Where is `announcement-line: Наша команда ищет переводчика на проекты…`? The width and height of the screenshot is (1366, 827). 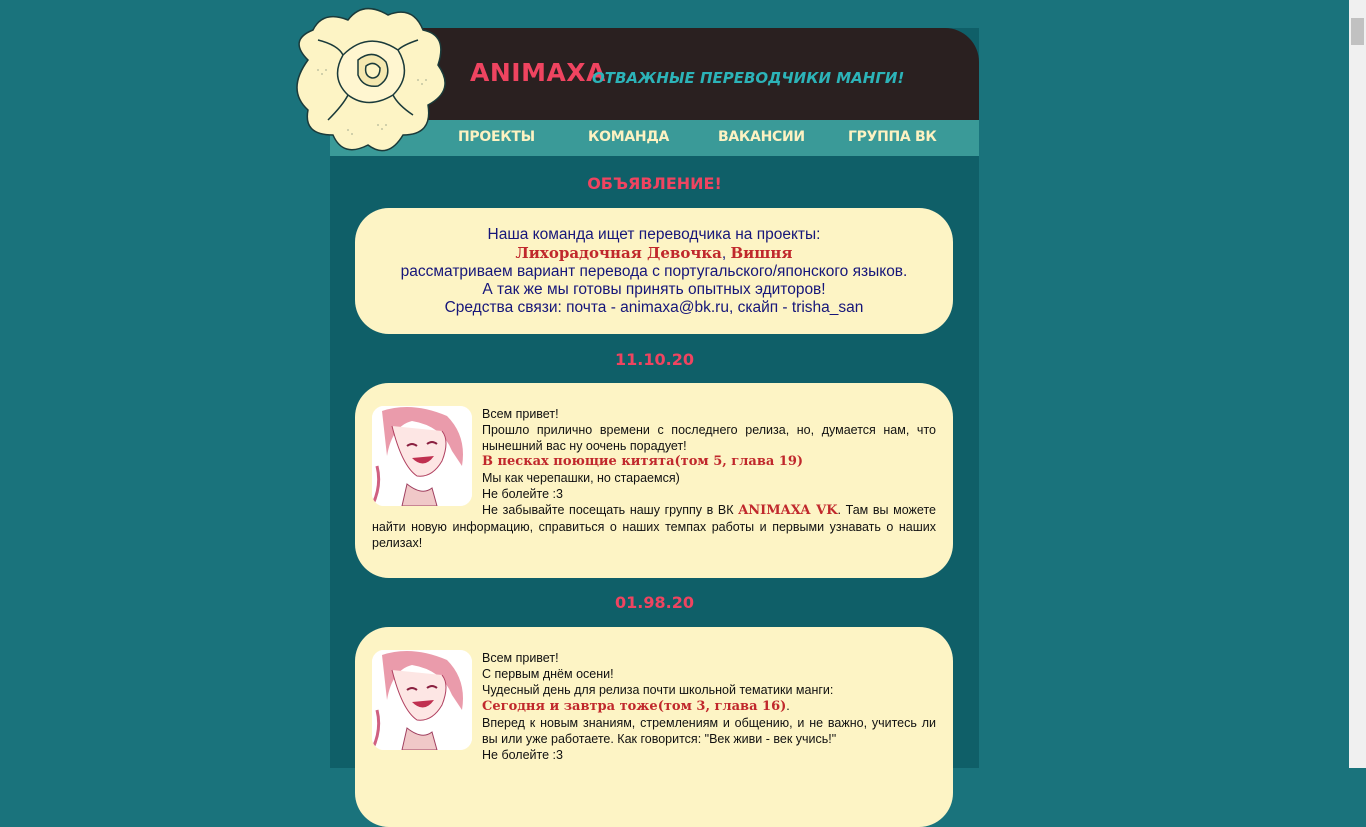
announcement-line: Наша команда ищет переводчика на проекты… is located at coordinates (654, 234).